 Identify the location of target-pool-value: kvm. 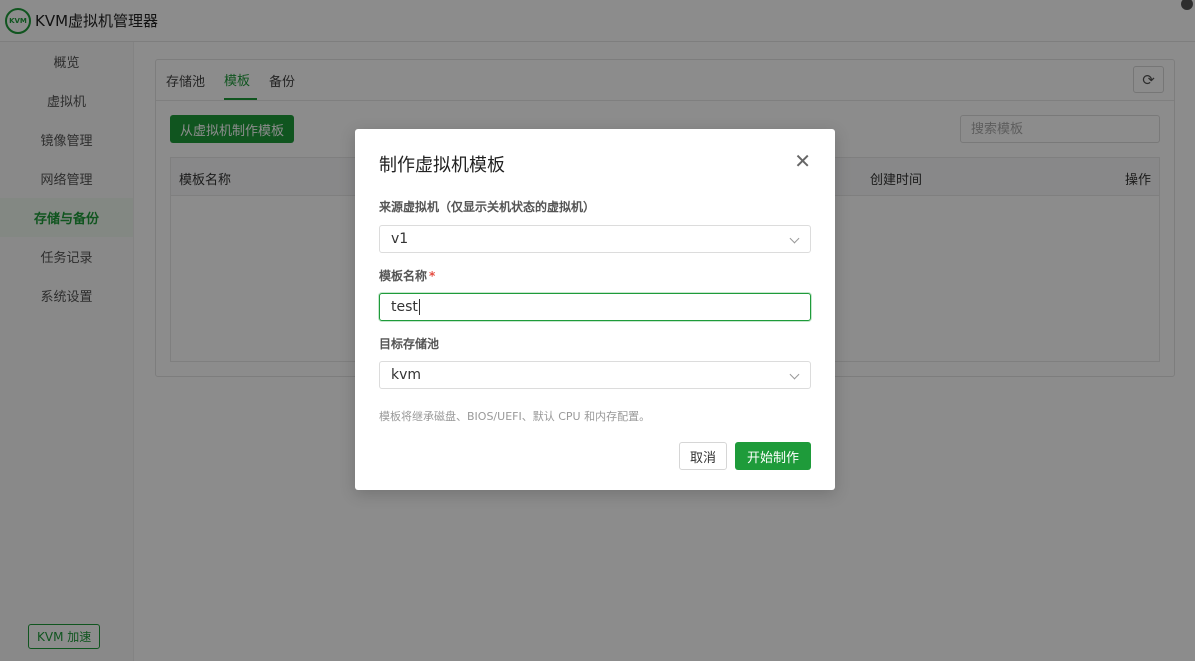
(406, 375).